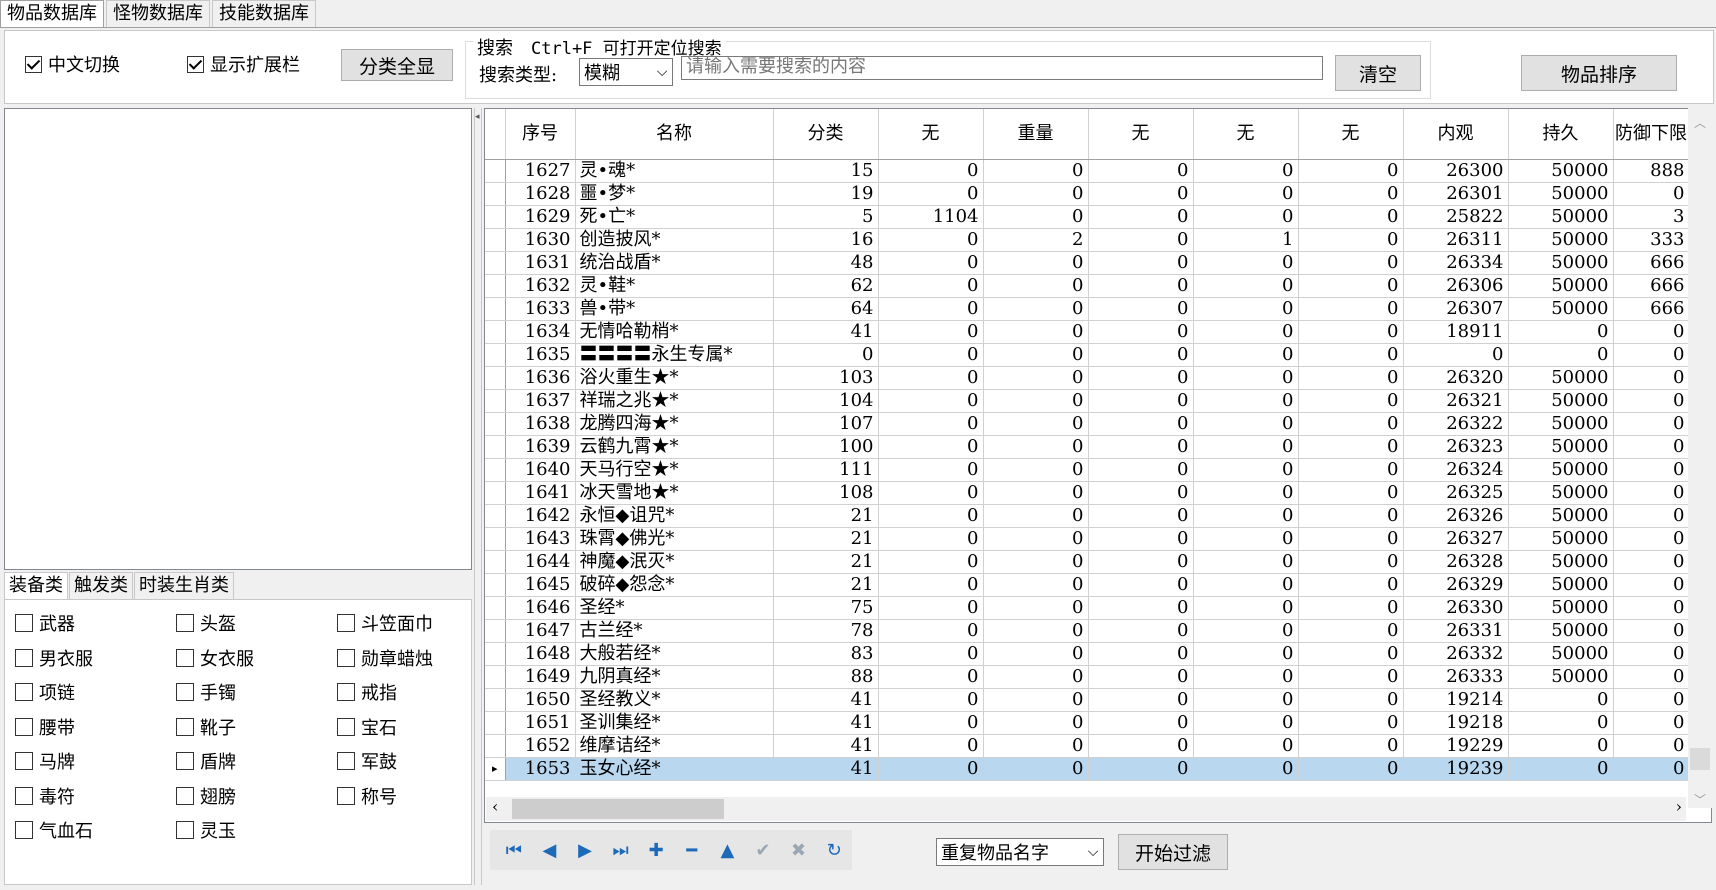  Describe the element at coordinates (674, 654) in the screenshot. I see `table-cell: 大般若经*` at that location.